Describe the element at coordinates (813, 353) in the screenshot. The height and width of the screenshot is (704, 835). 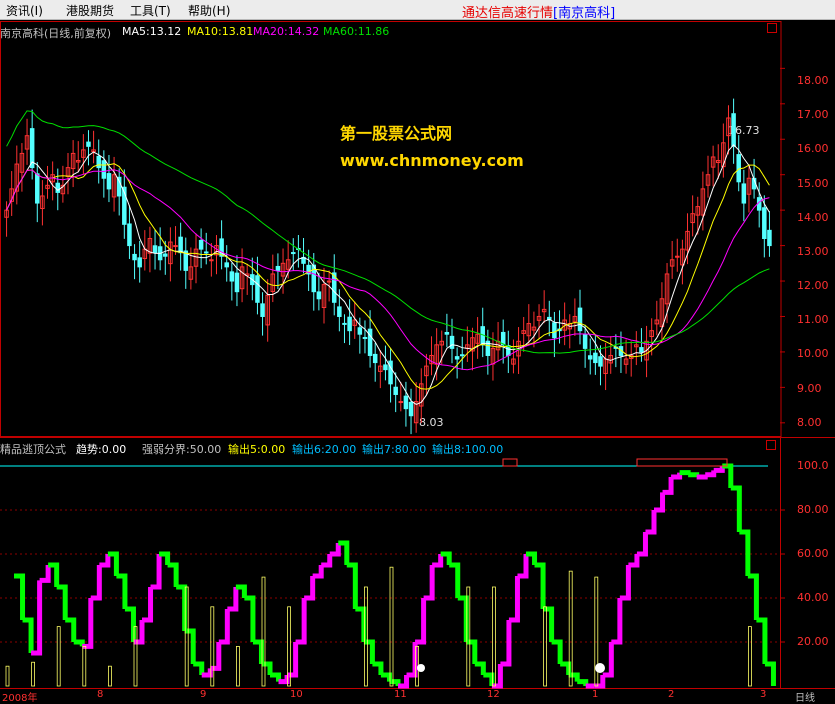
I see `price-tick: 10.00` at that location.